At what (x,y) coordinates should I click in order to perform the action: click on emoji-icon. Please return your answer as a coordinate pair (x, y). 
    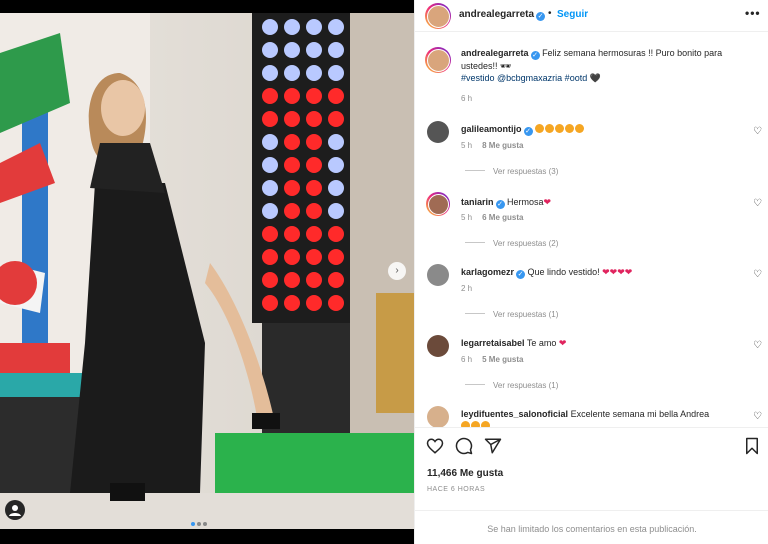
    Looking at the image, I should click on (560, 129).